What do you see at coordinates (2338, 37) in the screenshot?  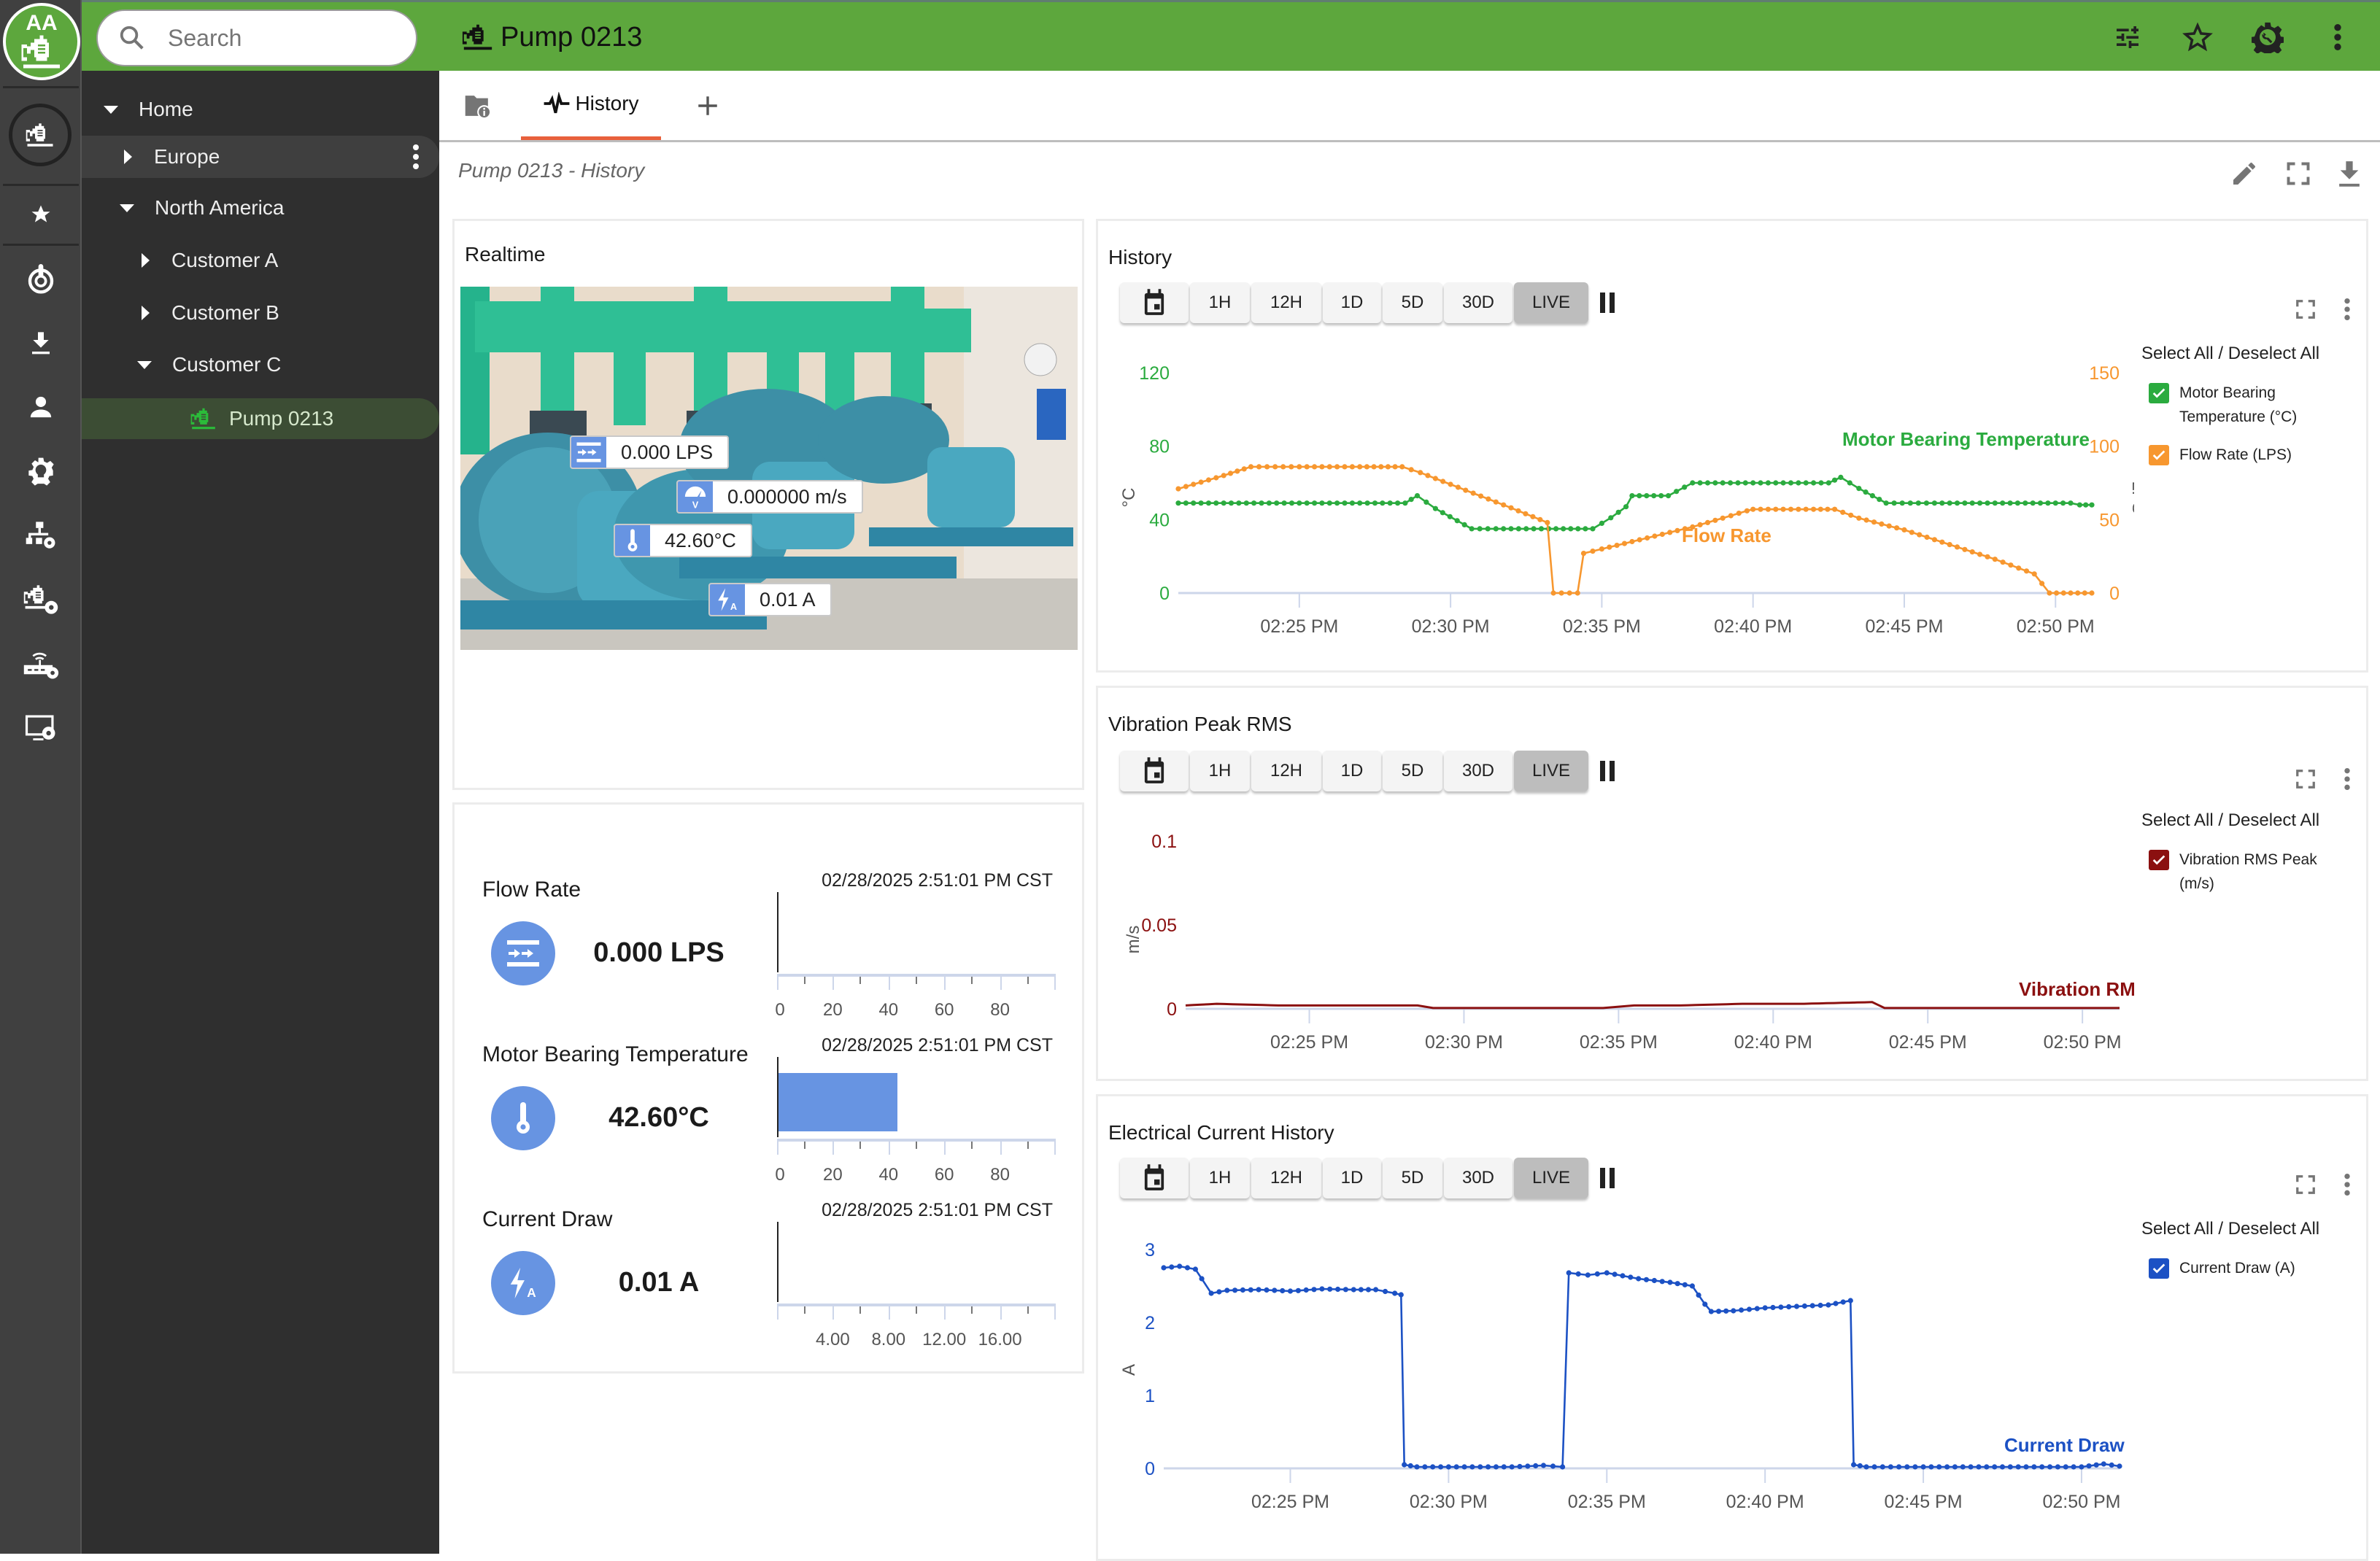 I see `more-menu-button` at bounding box center [2338, 37].